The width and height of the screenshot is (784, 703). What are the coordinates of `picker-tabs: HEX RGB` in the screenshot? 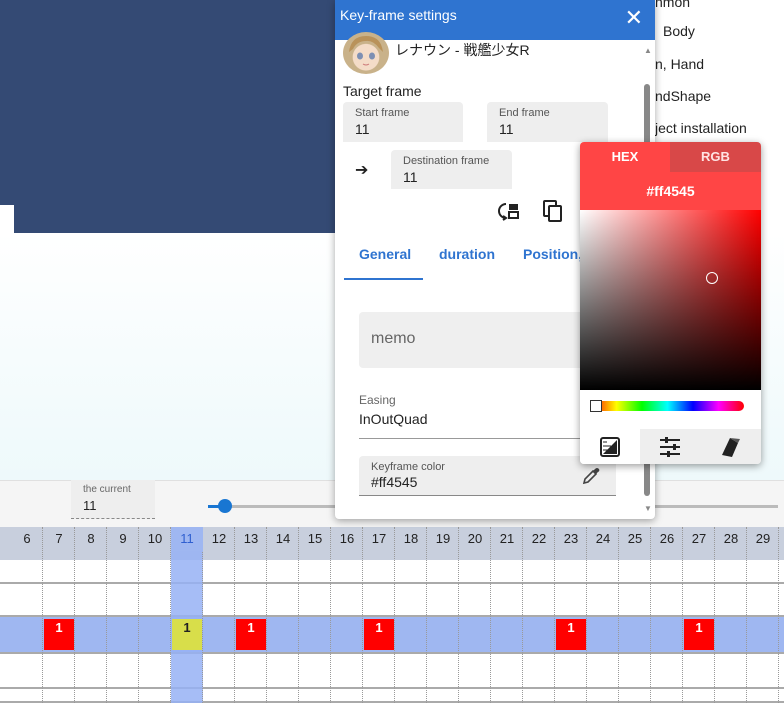 It's located at (670, 157).